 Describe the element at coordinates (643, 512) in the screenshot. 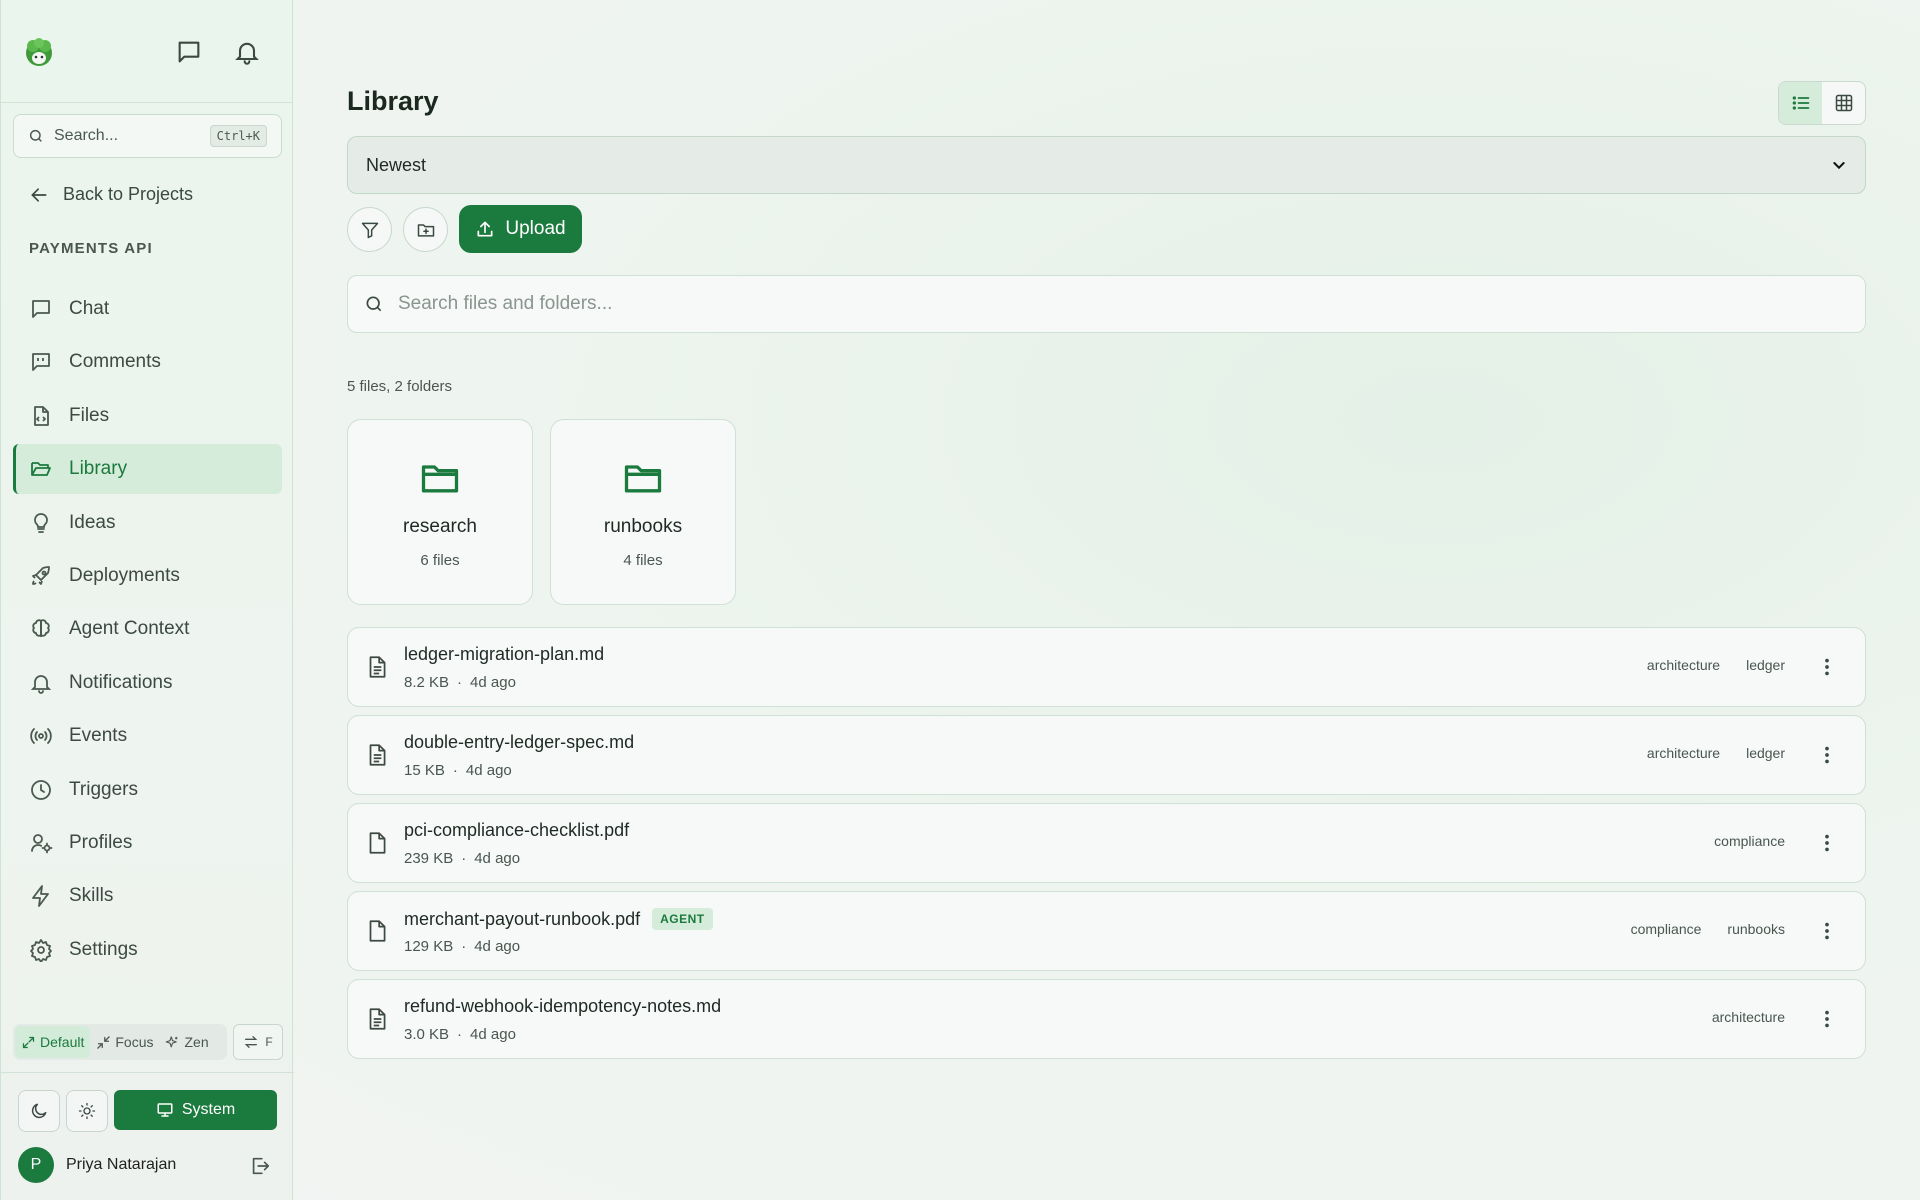

I see `folder-card: runbooks 4 files` at that location.